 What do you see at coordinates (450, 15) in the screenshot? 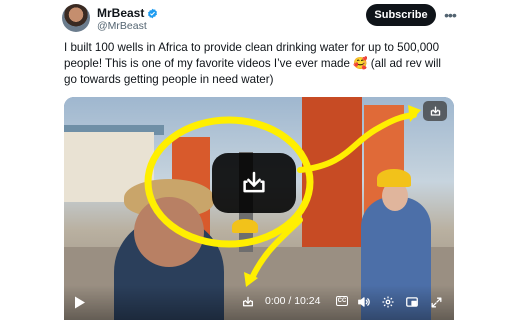
I see `more-horizontal-icon: •••` at bounding box center [450, 15].